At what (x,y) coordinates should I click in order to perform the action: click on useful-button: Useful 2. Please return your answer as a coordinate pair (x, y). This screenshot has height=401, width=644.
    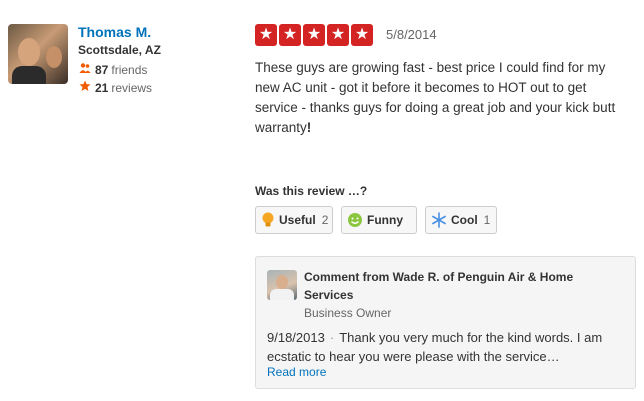
    Looking at the image, I should click on (294, 220).